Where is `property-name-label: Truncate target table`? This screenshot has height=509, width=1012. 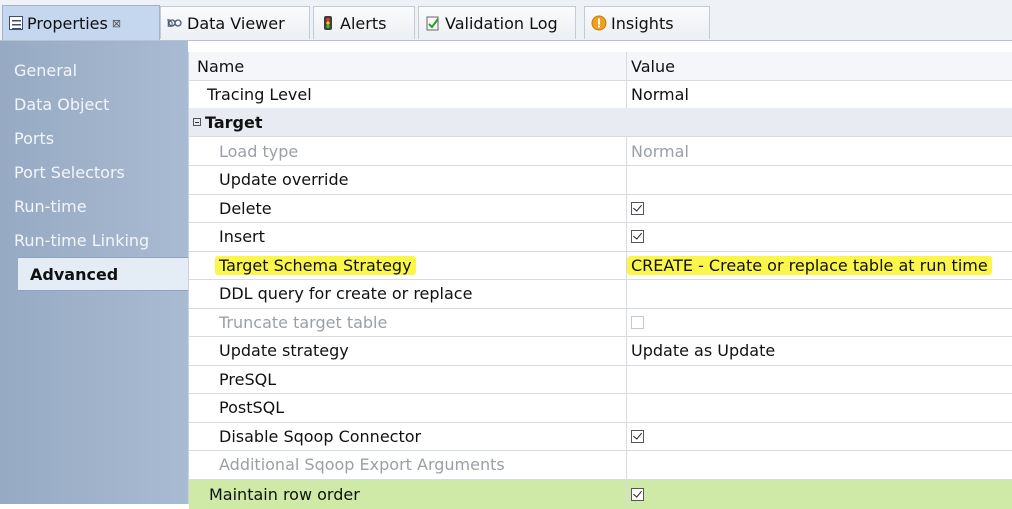
property-name-label: Truncate target table is located at coordinates (303, 322).